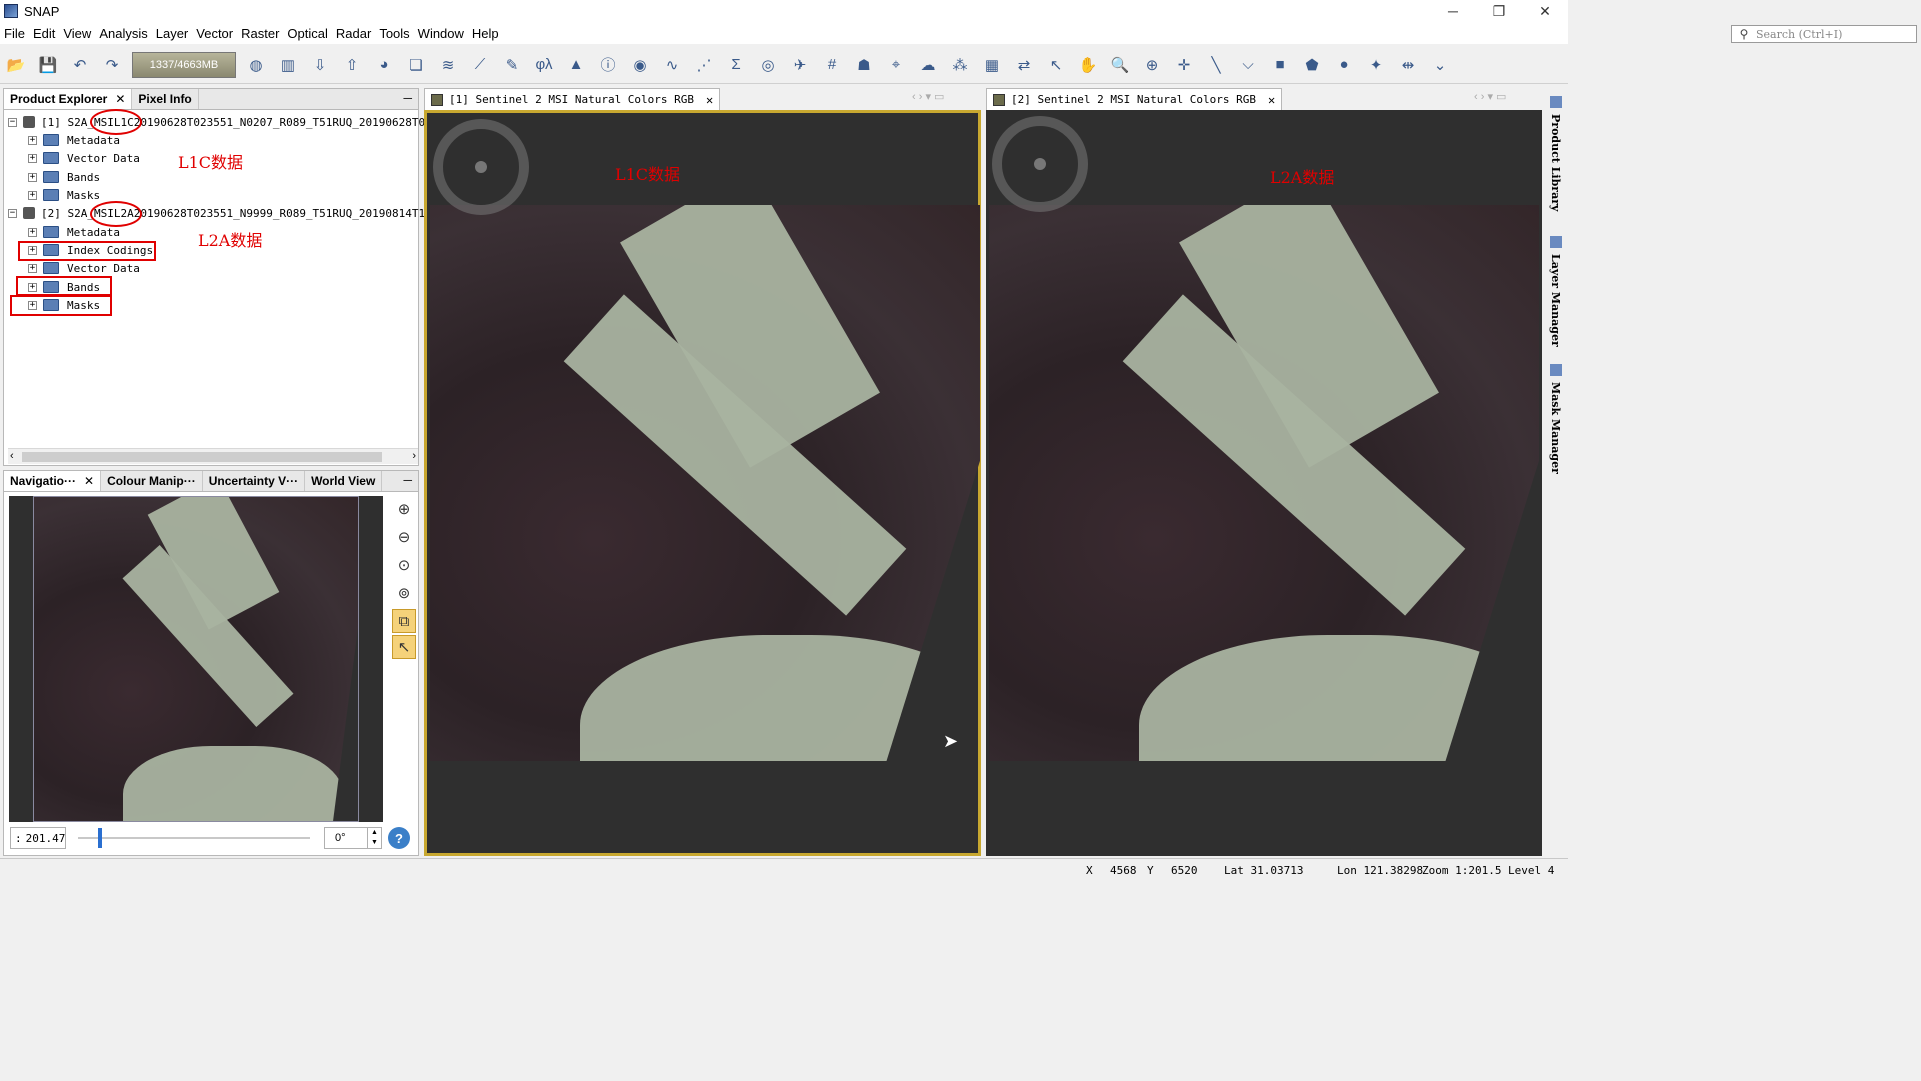 The height and width of the screenshot is (1081, 1921). What do you see at coordinates (374, 838) in the screenshot?
I see `spinner-icon: ▲ ▼` at bounding box center [374, 838].